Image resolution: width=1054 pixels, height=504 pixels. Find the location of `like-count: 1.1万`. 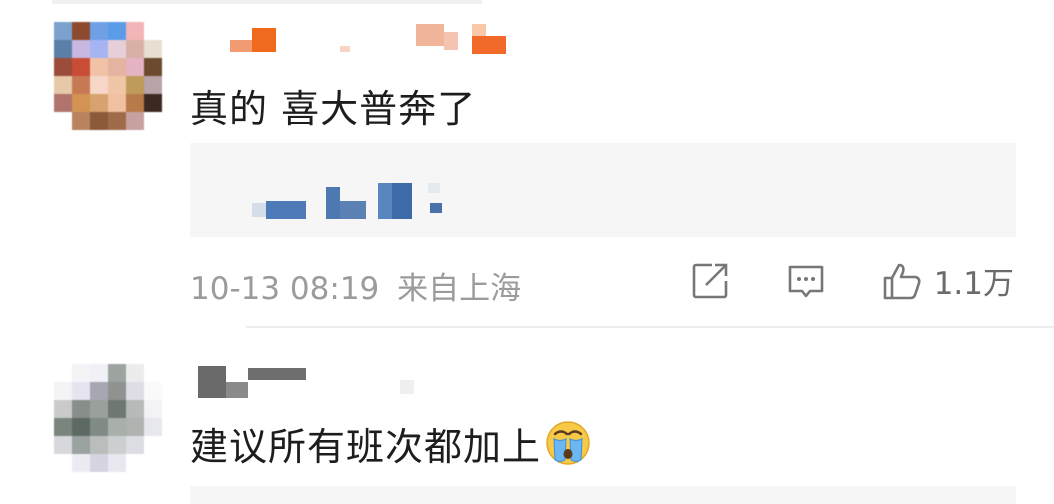

like-count: 1.1万 is located at coordinates (973, 284).